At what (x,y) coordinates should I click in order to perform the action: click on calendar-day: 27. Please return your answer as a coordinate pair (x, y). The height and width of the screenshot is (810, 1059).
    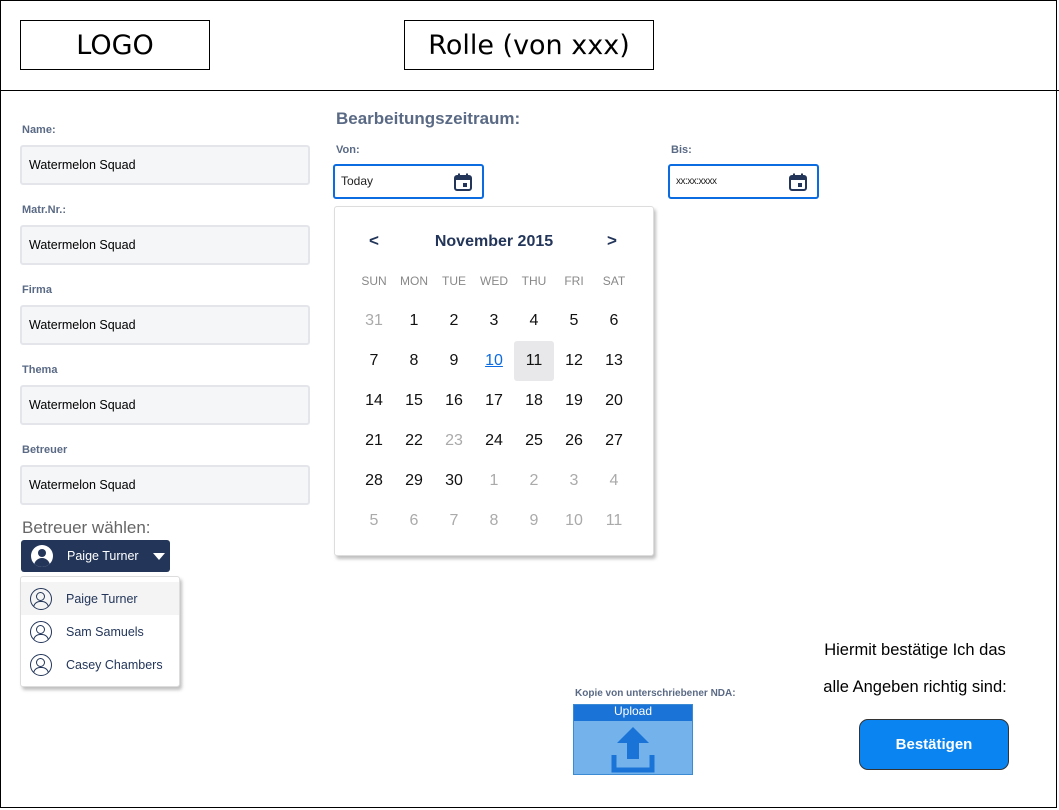
    Looking at the image, I should click on (614, 441).